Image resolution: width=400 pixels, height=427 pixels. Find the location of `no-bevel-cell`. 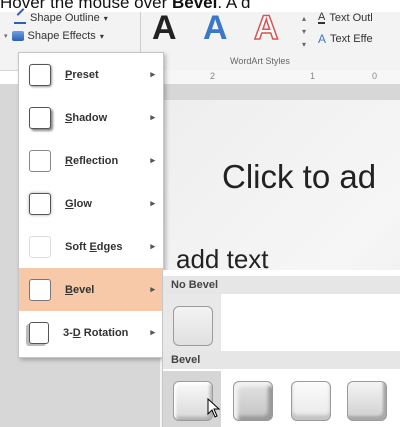

no-bevel-cell is located at coordinates (192, 323).